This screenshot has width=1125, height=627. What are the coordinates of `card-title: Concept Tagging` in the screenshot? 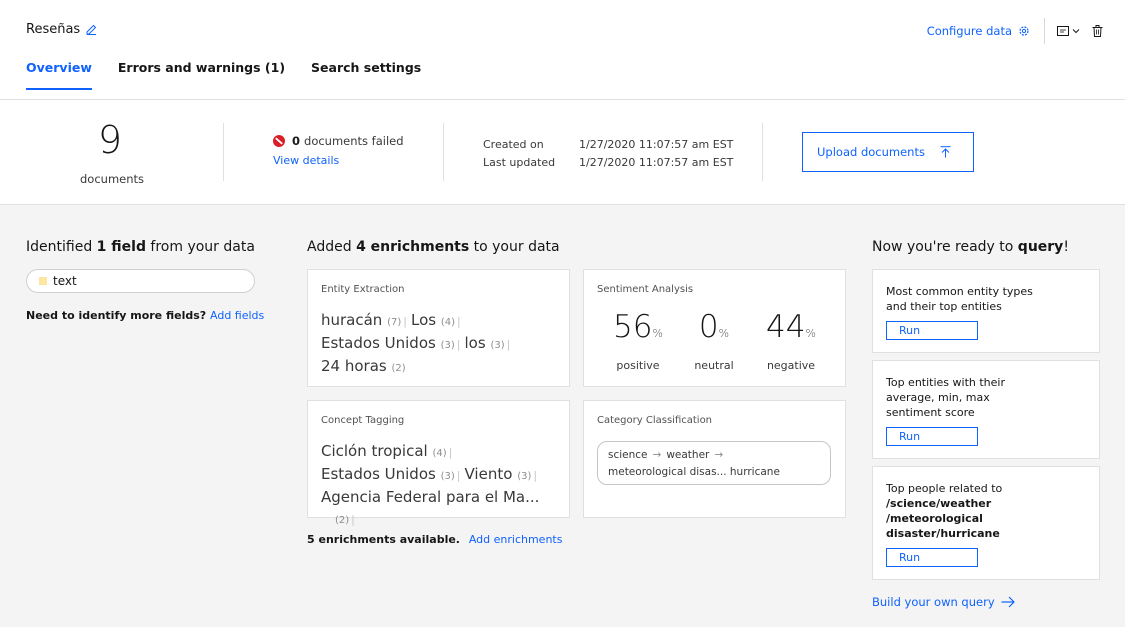 It's located at (363, 420).